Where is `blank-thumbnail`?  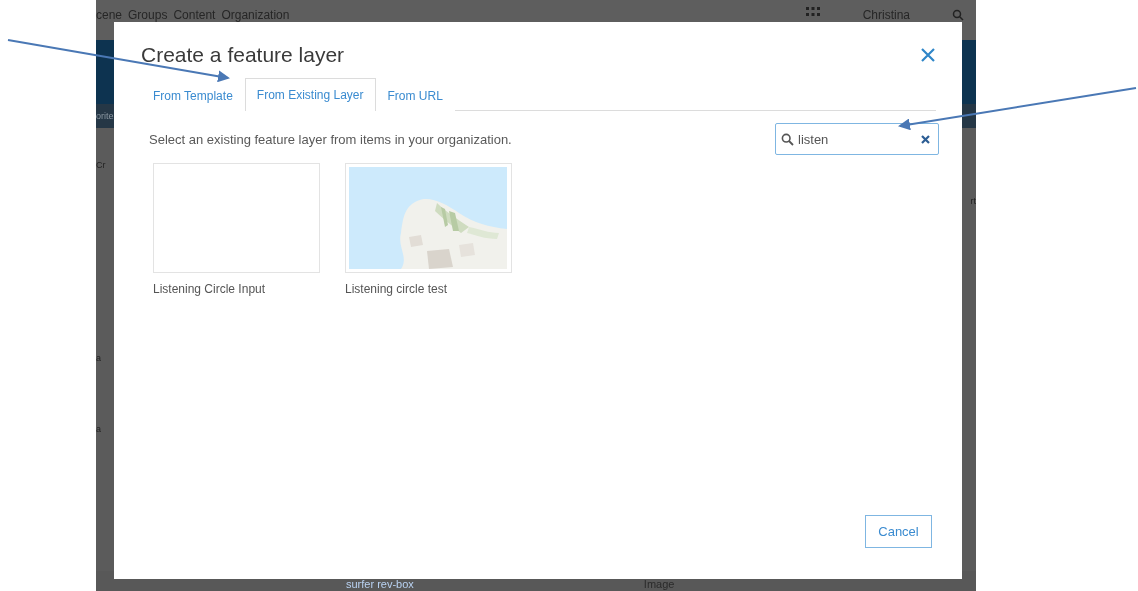 blank-thumbnail is located at coordinates (236, 218).